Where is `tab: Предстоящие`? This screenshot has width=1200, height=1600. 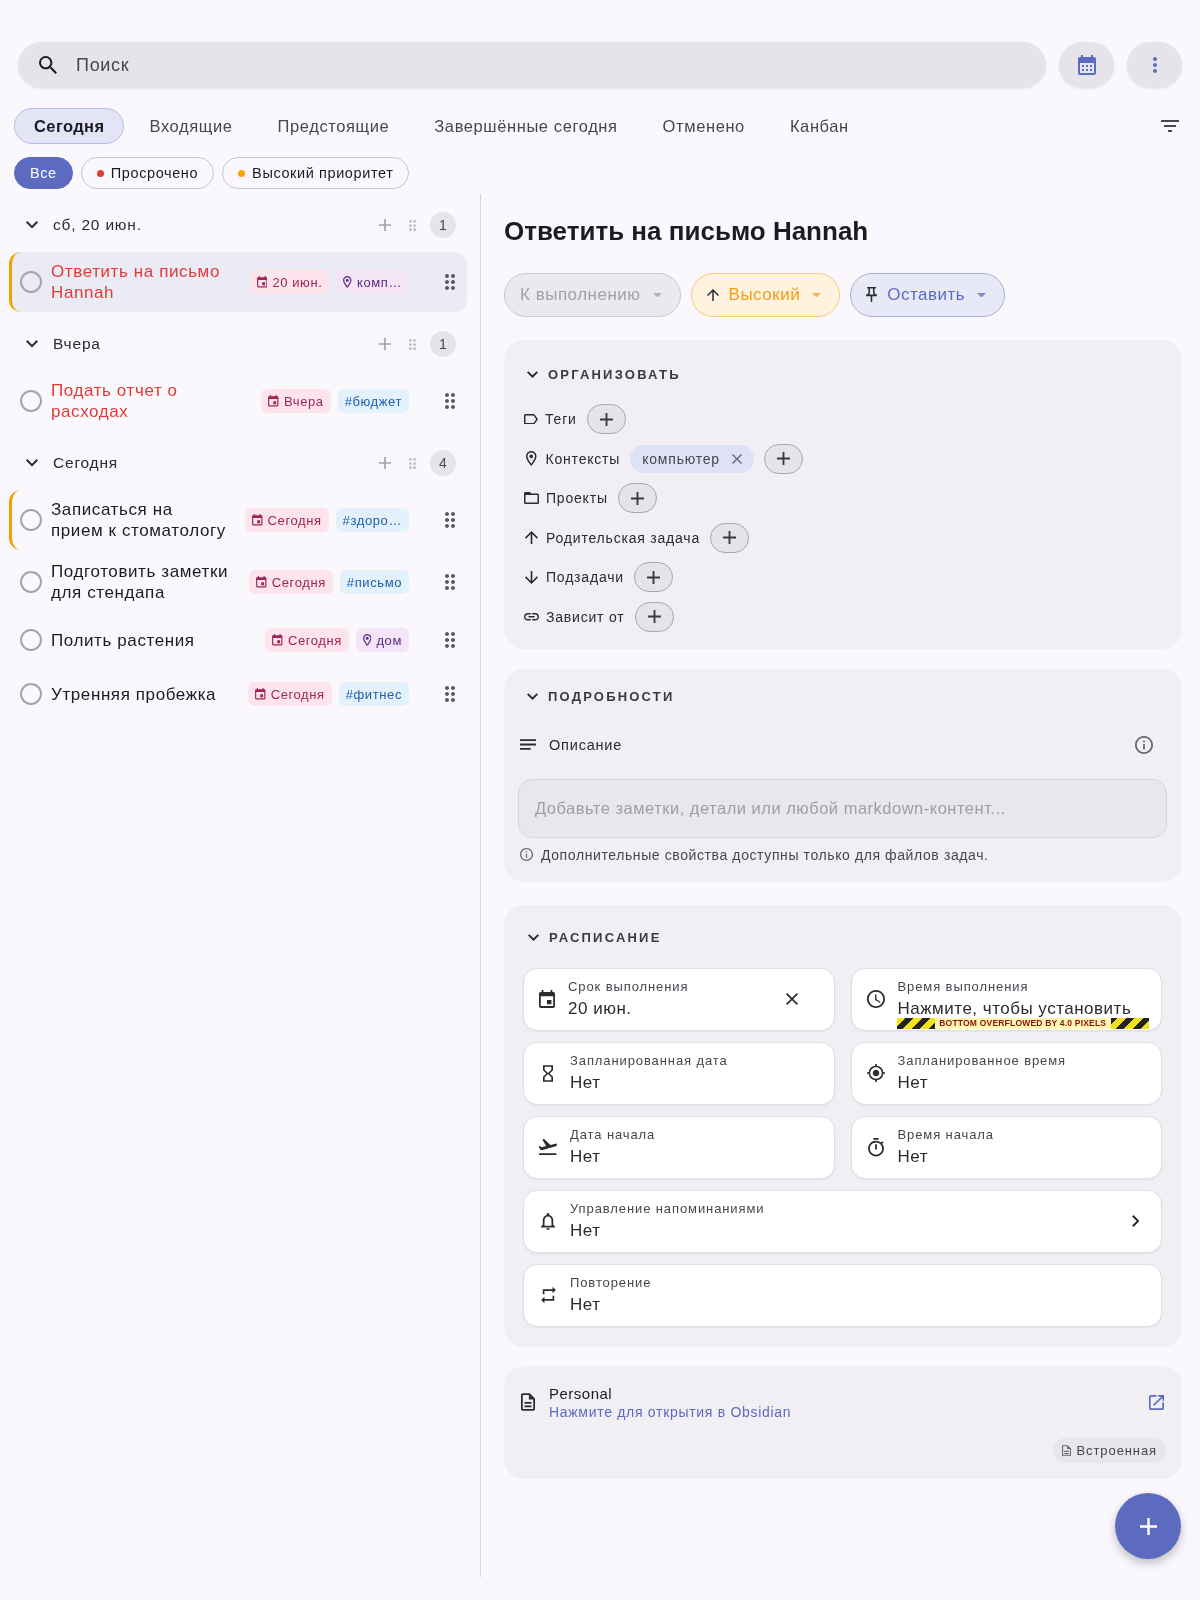 tab: Предстоящие is located at coordinates (333, 126).